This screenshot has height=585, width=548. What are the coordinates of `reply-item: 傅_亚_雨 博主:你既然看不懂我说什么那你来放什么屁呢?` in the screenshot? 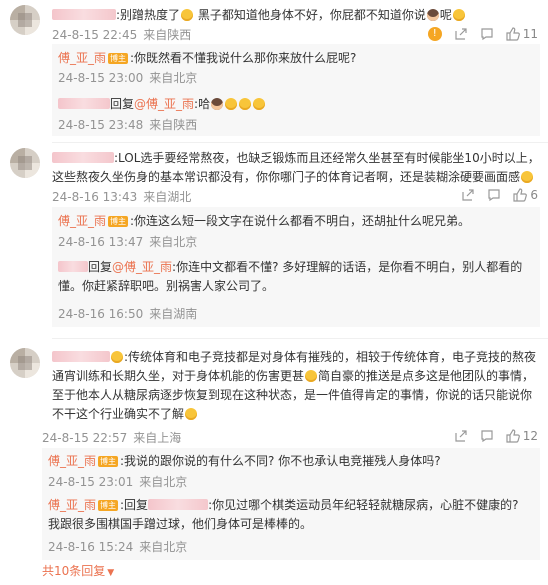 It's located at (207, 58).